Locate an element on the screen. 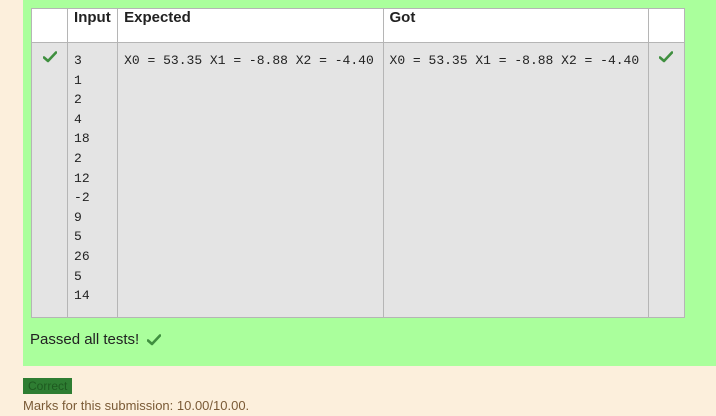  input-line: 4 is located at coordinates (78, 119).